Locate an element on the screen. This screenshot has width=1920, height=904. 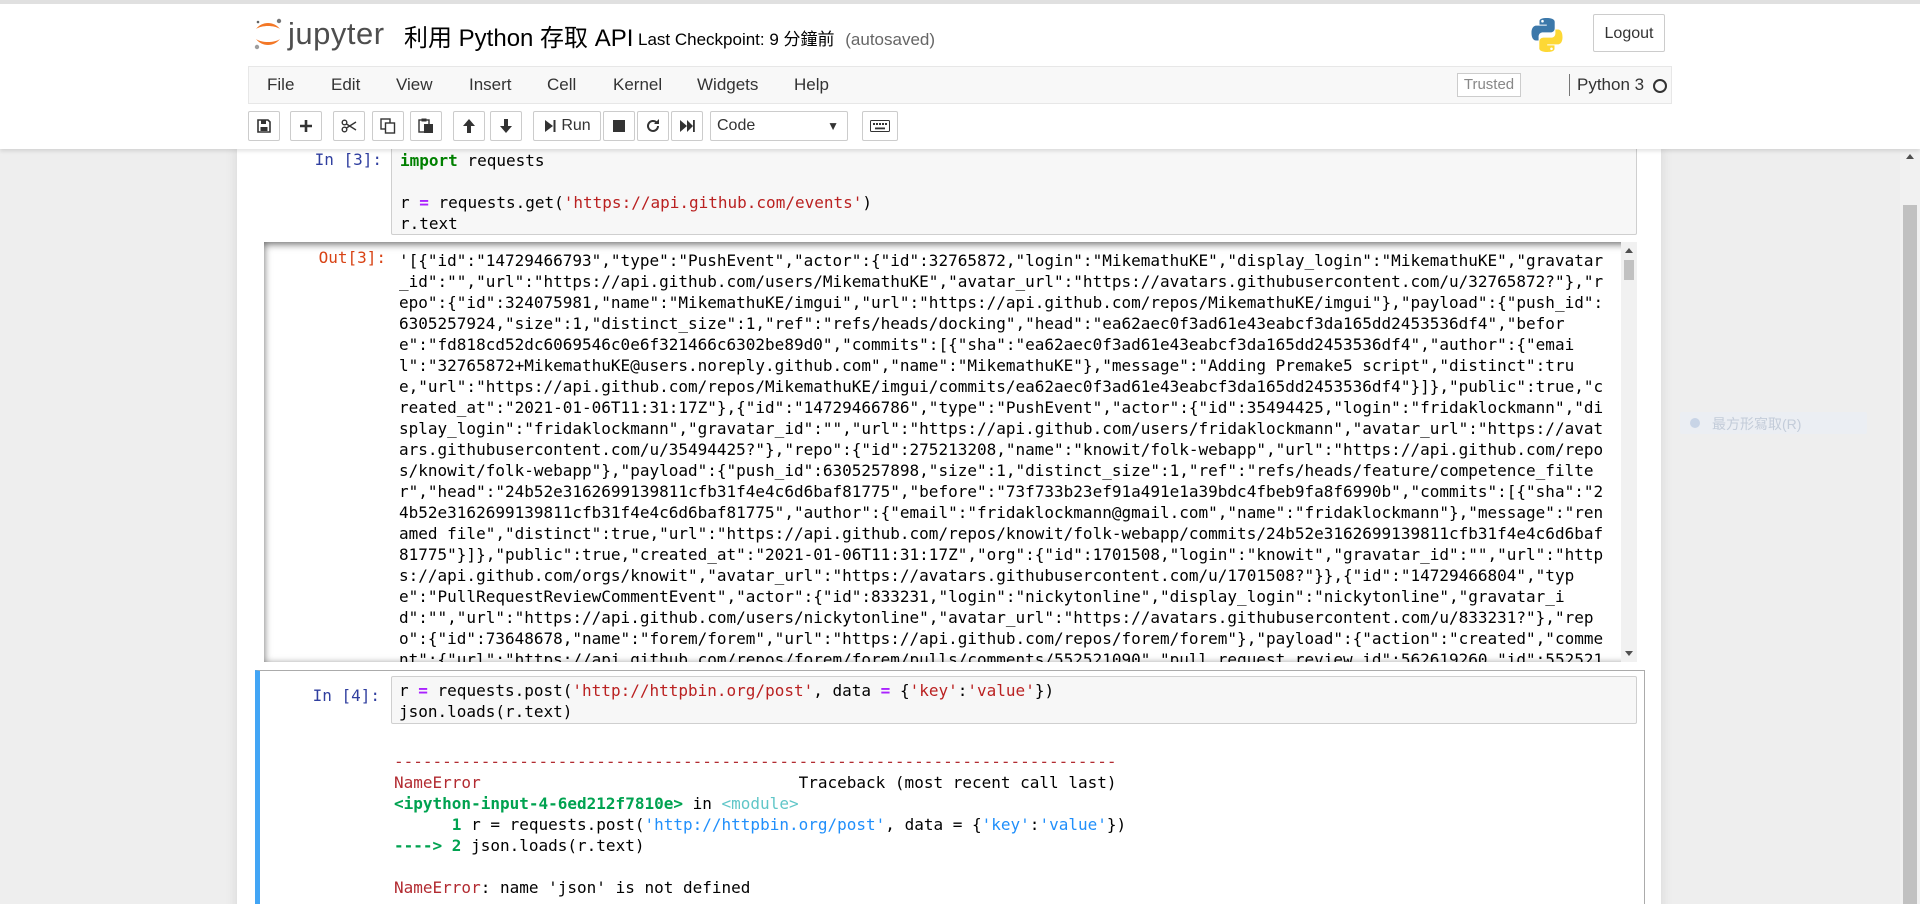
menu-insert: Insert is located at coordinates (490, 85).